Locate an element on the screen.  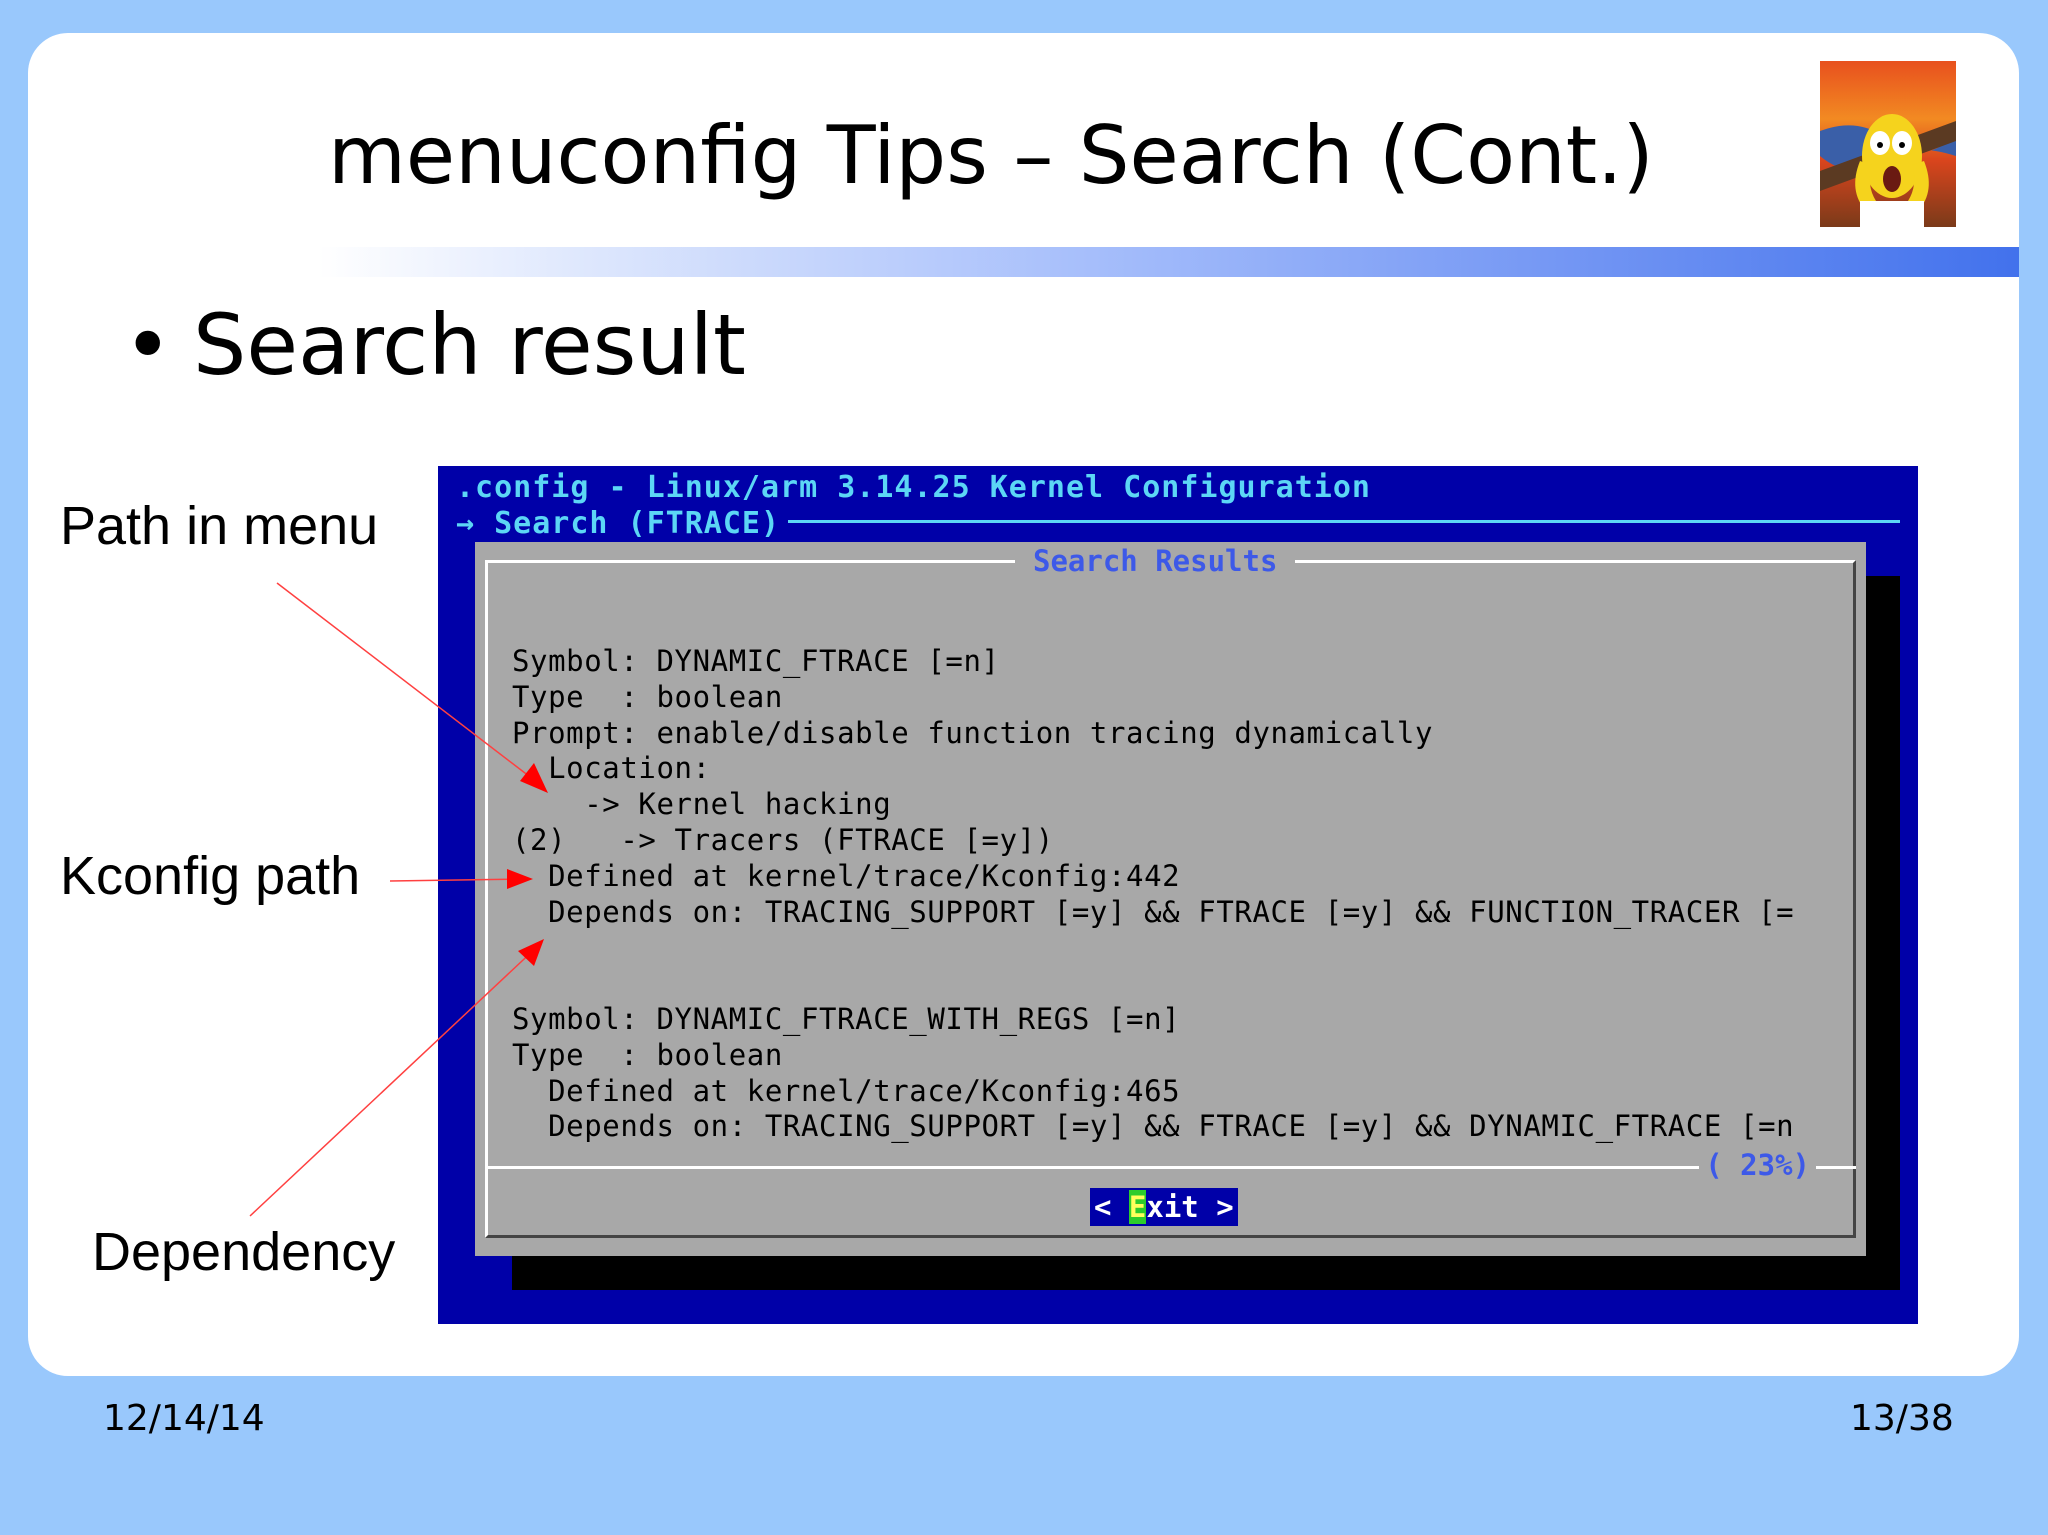
slide-title: menuconfig Tips – Search (Cont.) is located at coordinates (991, 155).